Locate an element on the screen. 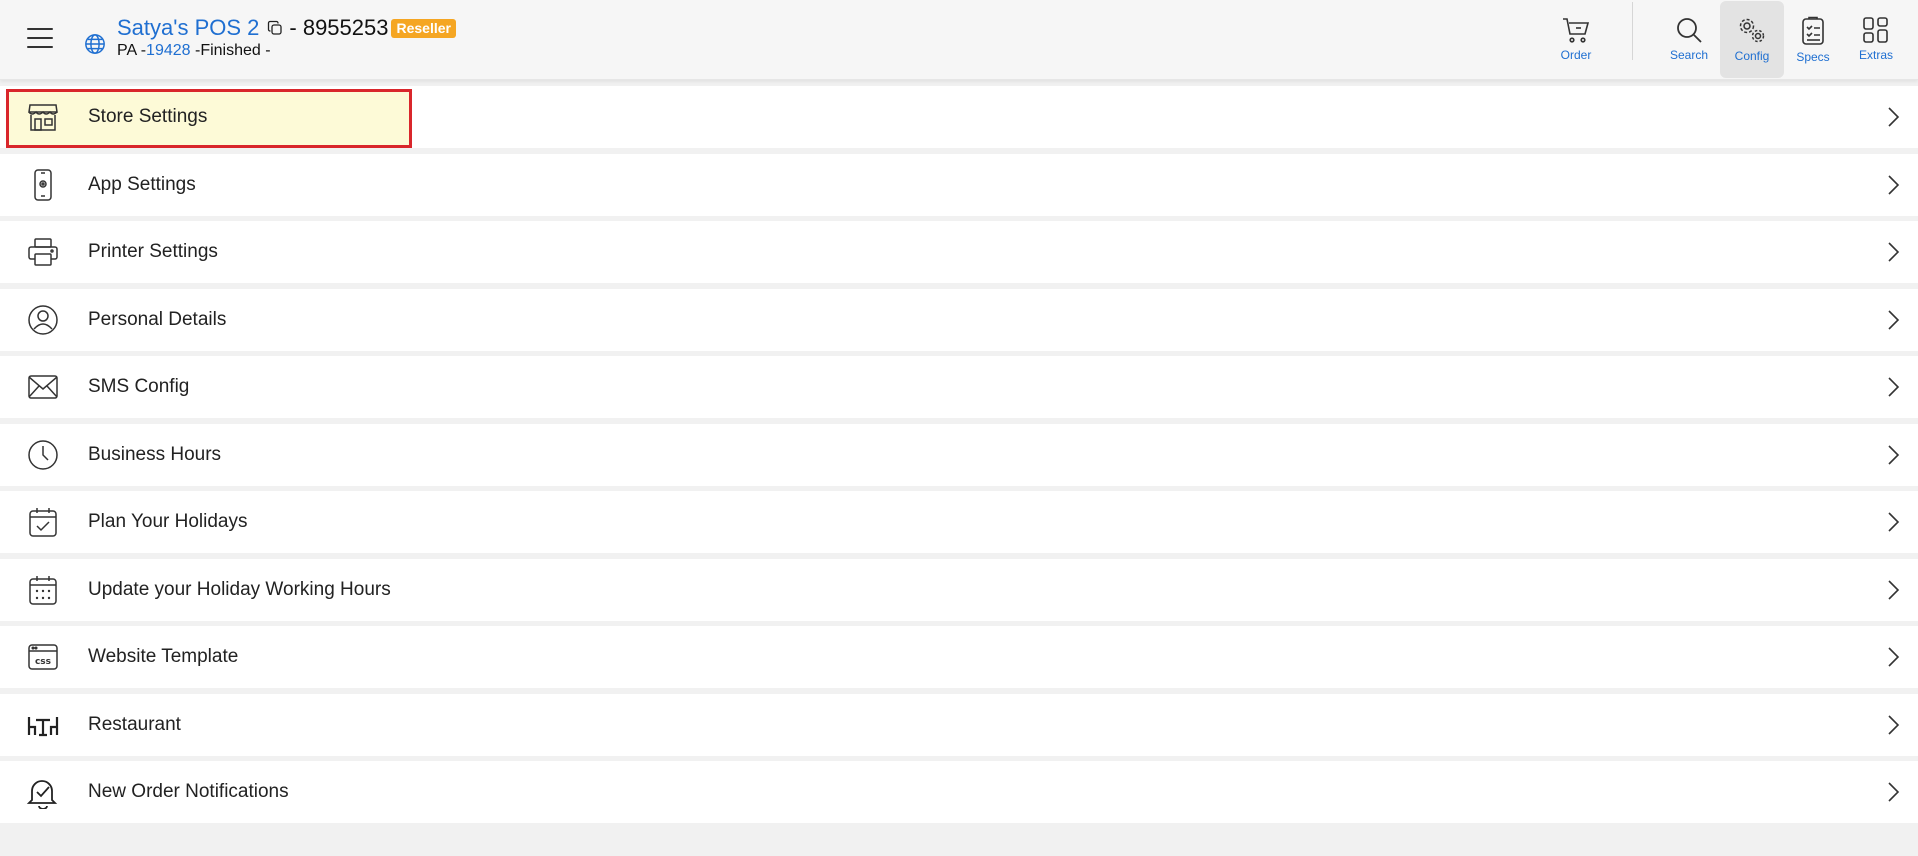 The height and width of the screenshot is (856, 1918). settings-item-label: New Order Notifications is located at coordinates (188, 791).